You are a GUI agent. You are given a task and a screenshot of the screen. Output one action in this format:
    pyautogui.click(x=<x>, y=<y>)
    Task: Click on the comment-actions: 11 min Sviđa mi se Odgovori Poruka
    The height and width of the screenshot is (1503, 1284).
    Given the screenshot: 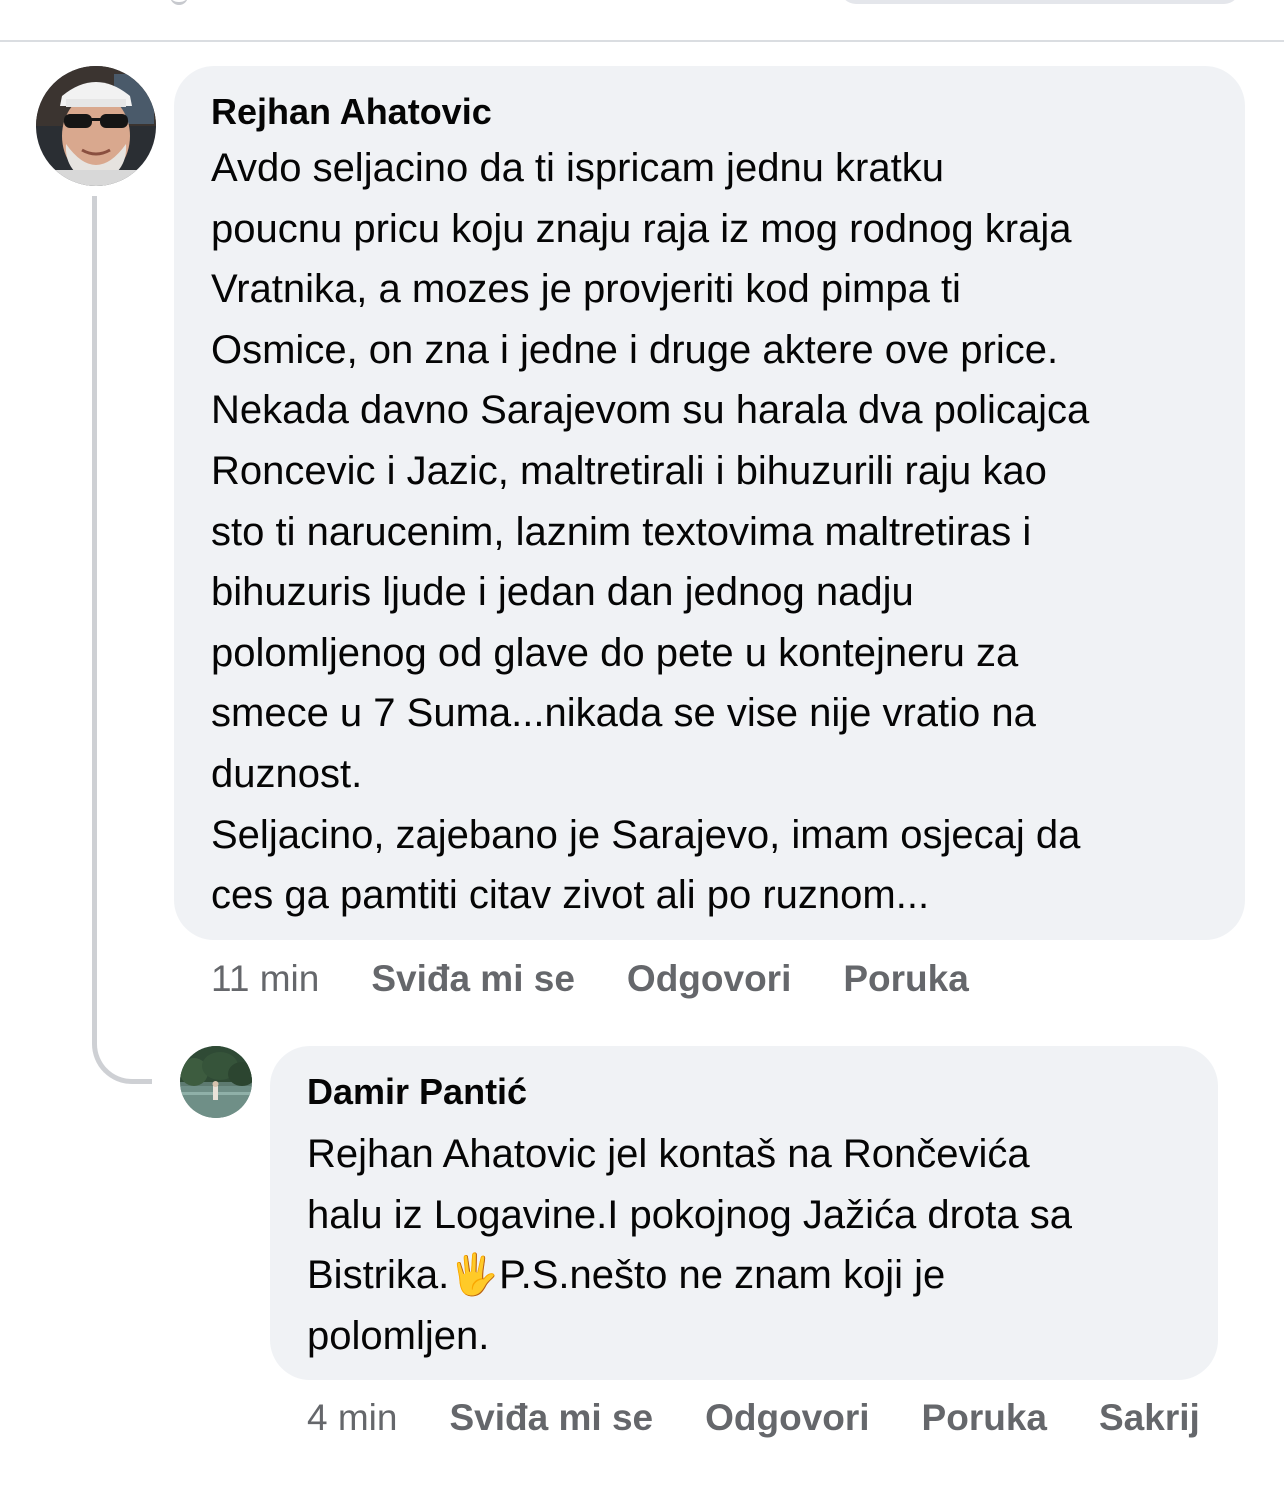 What is the action you would take?
    pyautogui.click(x=590, y=979)
    